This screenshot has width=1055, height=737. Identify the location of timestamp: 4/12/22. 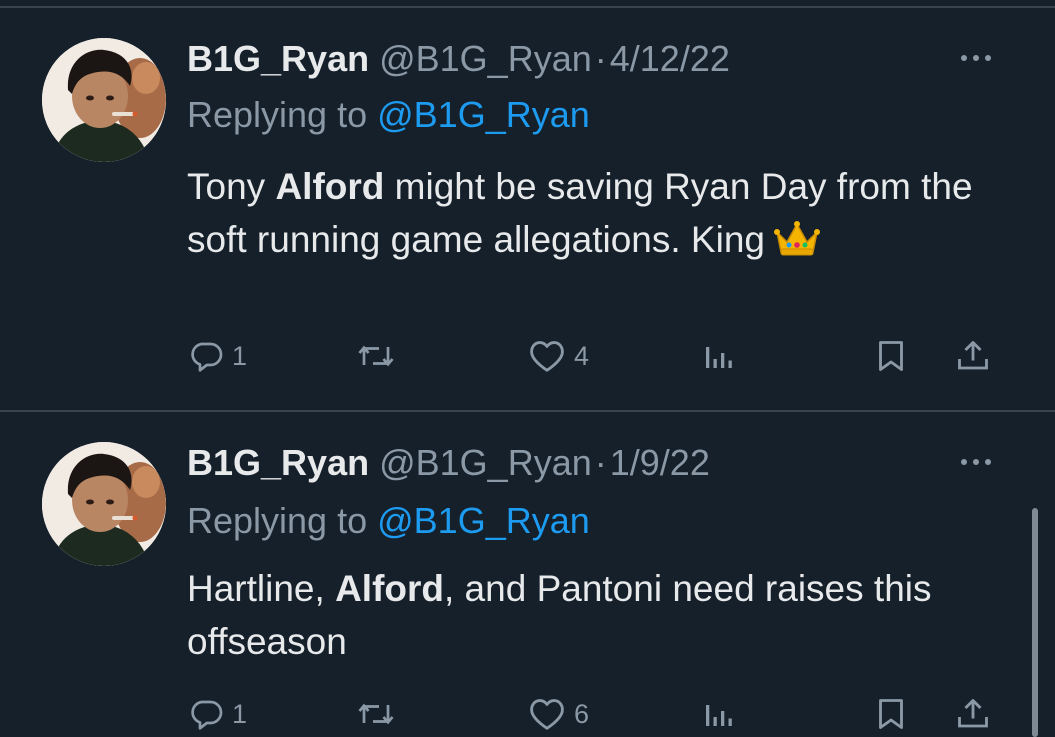
(670, 58).